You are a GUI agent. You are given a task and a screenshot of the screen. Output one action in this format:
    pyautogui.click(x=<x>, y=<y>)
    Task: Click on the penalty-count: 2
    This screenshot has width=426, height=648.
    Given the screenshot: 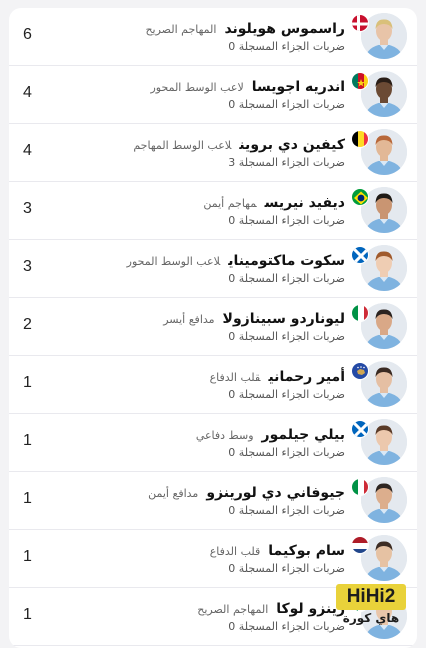 What is the action you would take?
    pyautogui.click(x=27, y=324)
    